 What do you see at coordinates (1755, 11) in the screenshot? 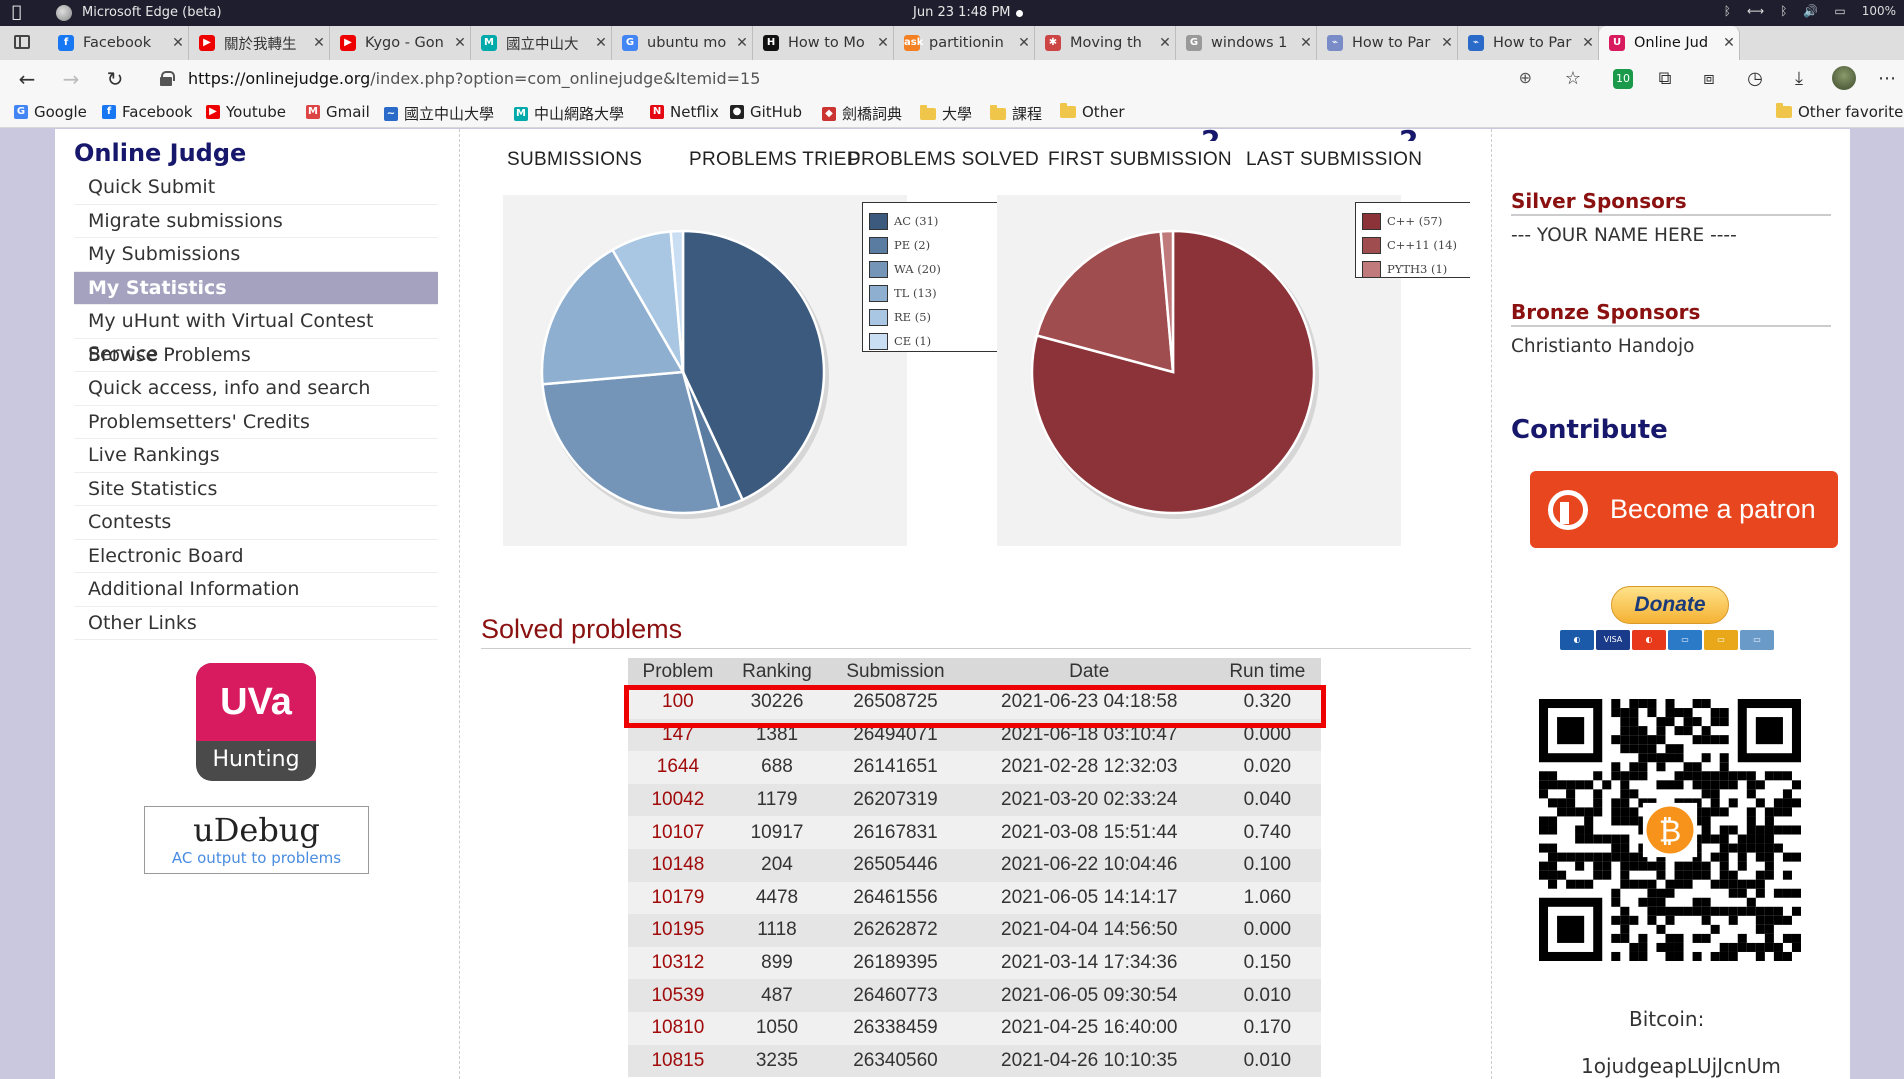
I see `network-icon: ⟷` at bounding box center [1755, 11].